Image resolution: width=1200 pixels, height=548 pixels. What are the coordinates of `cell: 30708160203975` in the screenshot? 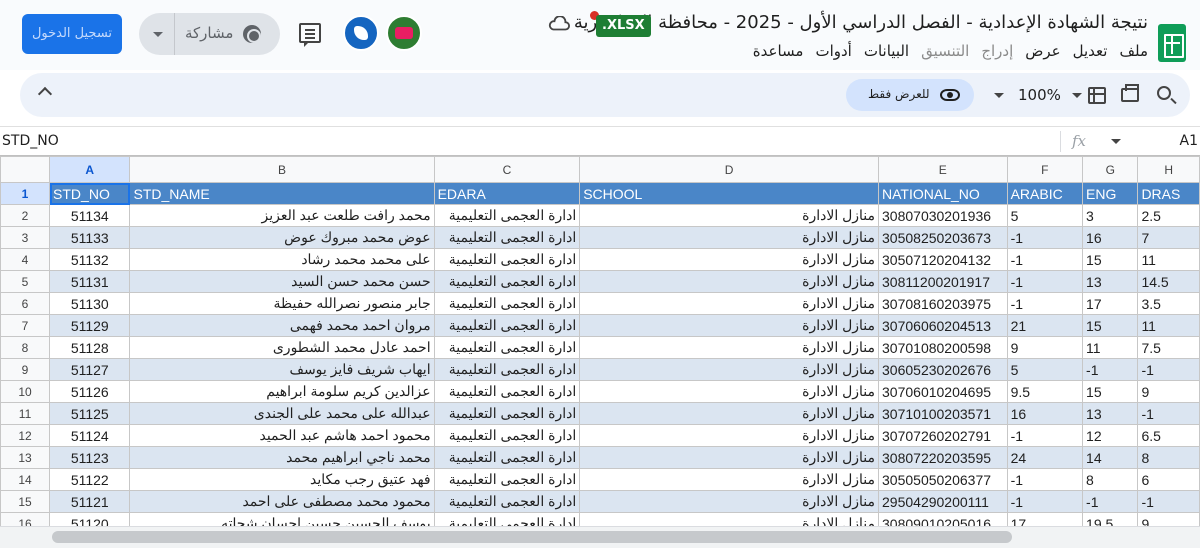 It's located at (943, 303).